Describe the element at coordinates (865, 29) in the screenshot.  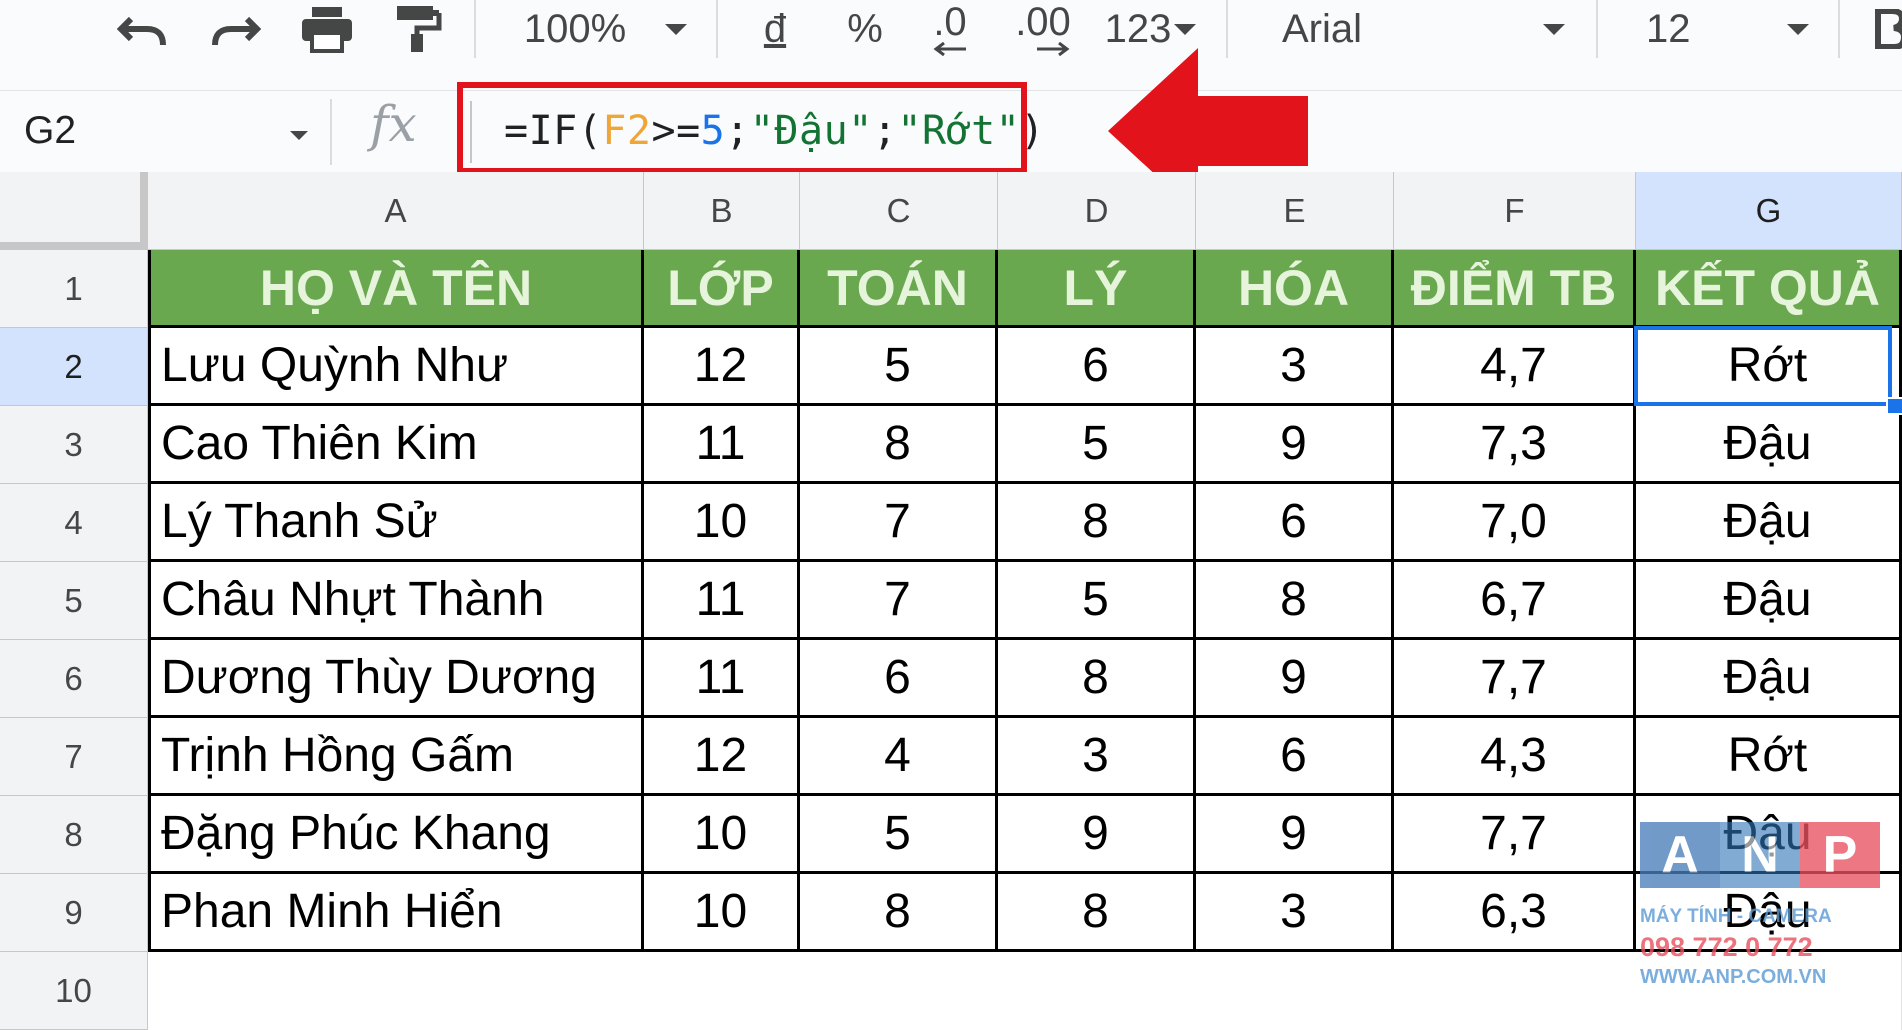
I see `percent-format-button: %` at that location.